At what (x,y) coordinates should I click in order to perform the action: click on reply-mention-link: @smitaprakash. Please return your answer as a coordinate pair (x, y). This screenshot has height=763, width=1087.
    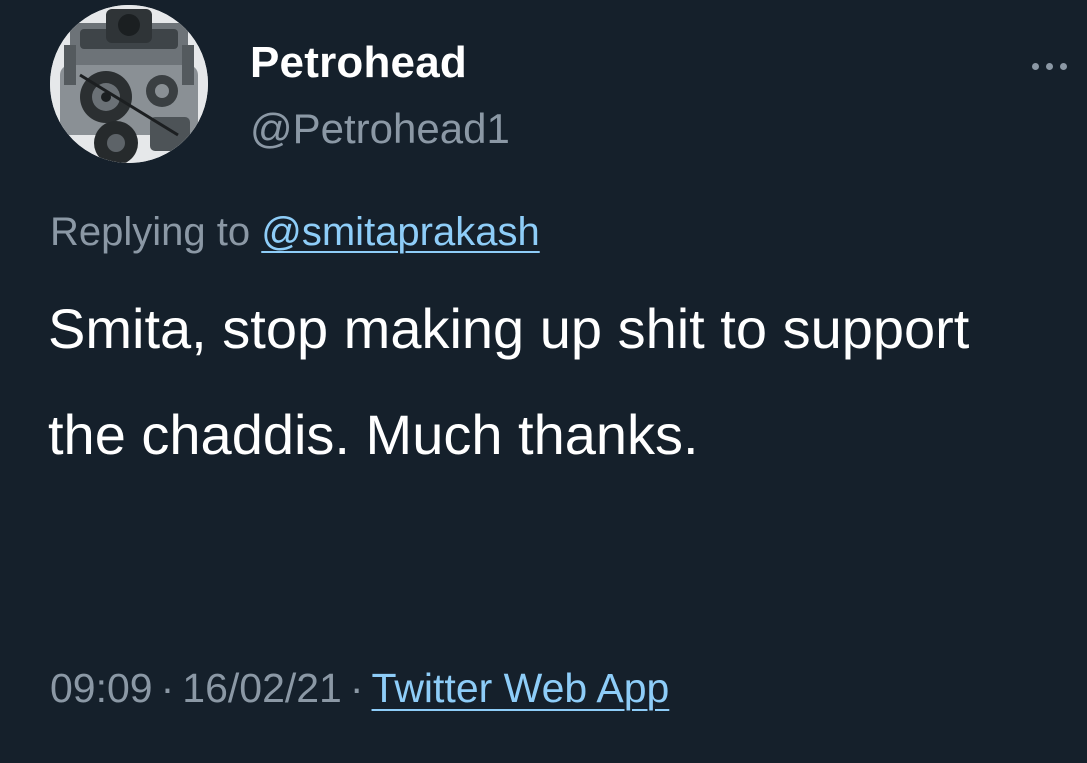
    Looking at the image, I should click on (400, 232).